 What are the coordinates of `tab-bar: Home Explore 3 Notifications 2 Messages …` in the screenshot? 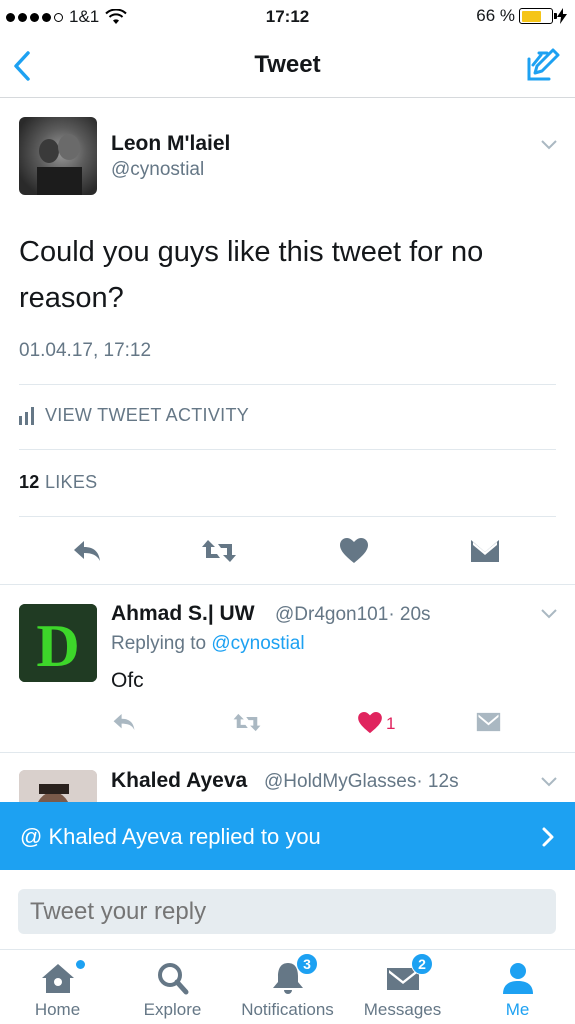 It's located at (287, 987).